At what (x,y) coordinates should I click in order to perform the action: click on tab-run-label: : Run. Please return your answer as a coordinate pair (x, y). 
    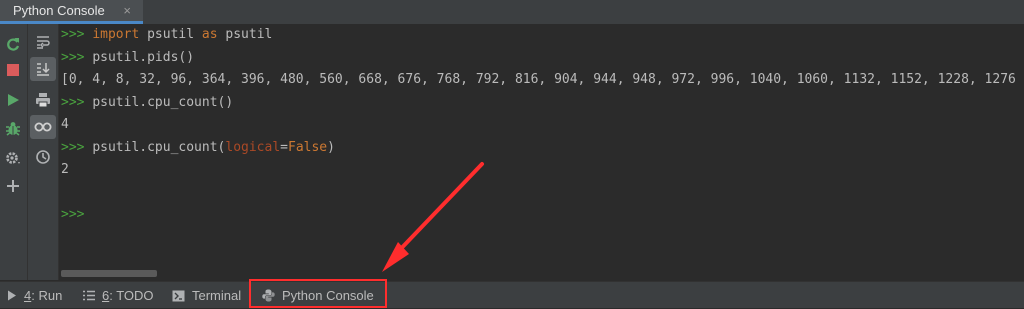
    Looking at the image, I should click on (47, 295).